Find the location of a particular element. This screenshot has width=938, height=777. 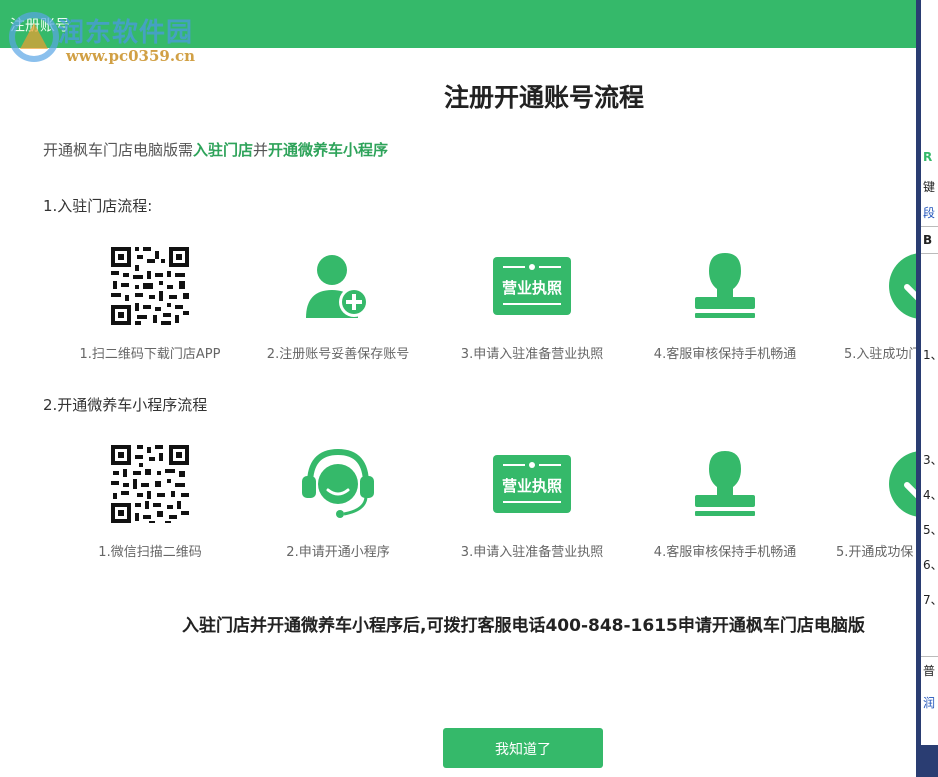

bg-cell: 段 is located at coordinates (929, 213).